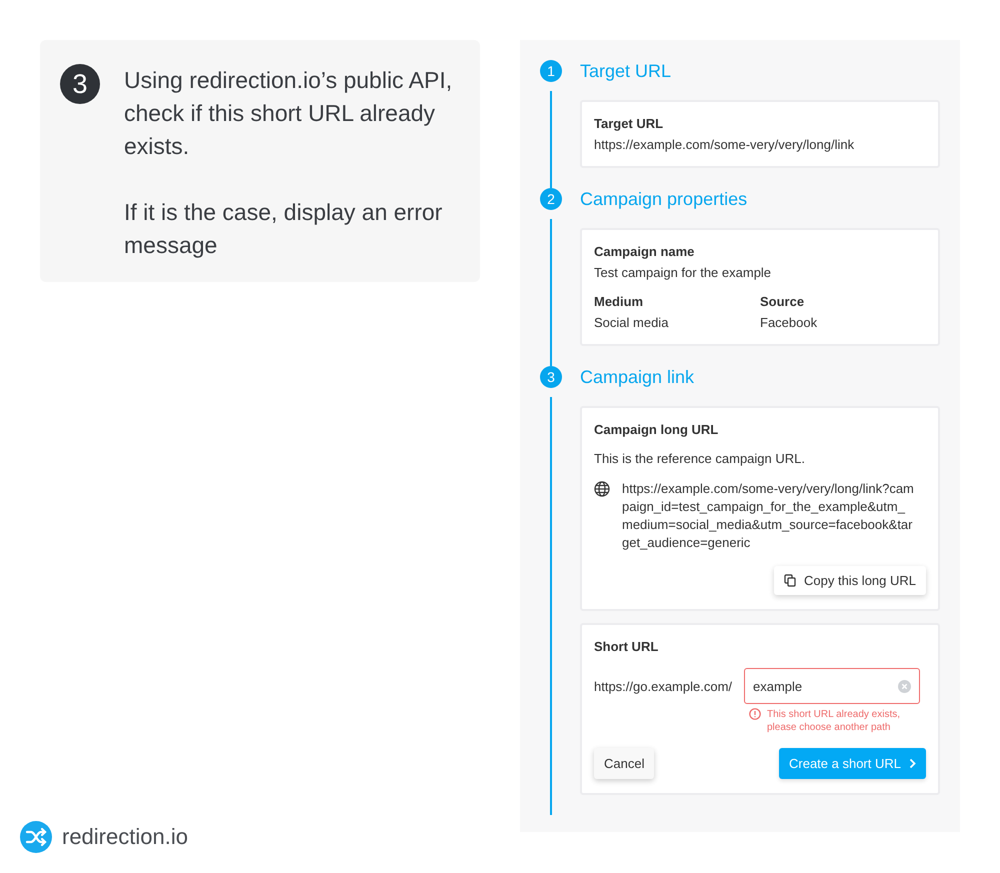 This screenshot has width=1000, height=873. I want to click on card-title: Campaign long URL, so click(657, 429).